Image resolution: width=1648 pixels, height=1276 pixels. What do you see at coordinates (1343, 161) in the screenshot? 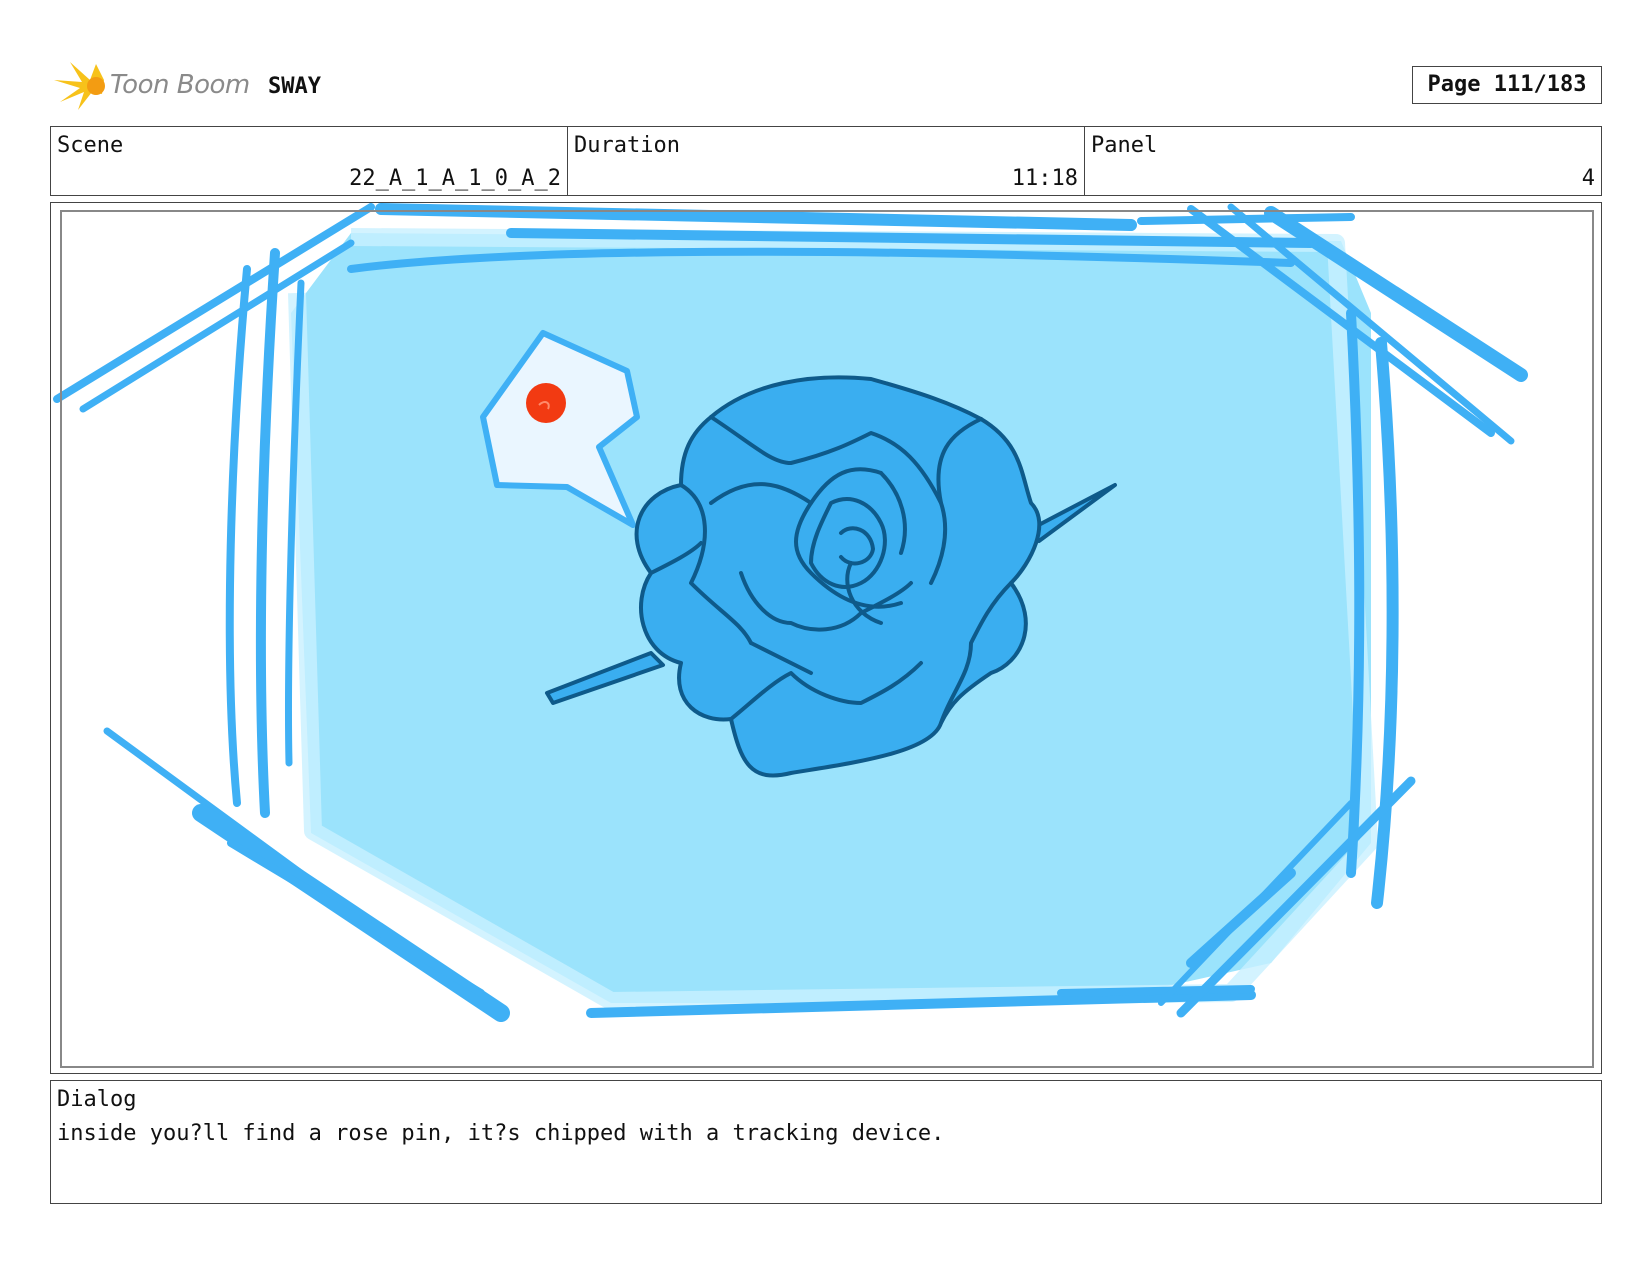
I see `panel-cell: Panel 4` at bounding box center [1343, 161].